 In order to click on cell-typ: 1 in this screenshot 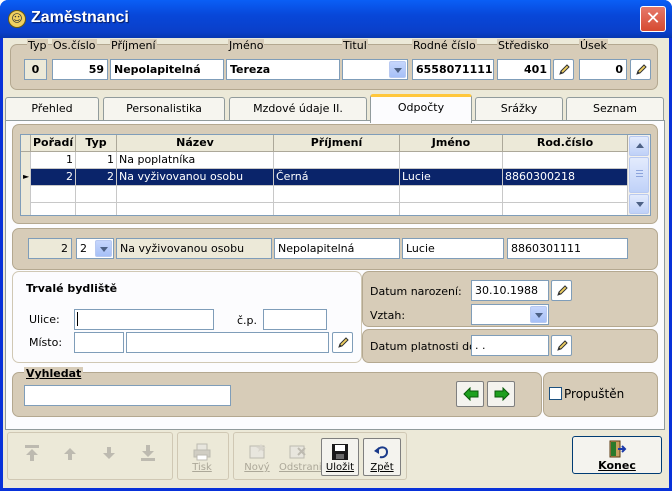, I will do `click(96, 160)`.